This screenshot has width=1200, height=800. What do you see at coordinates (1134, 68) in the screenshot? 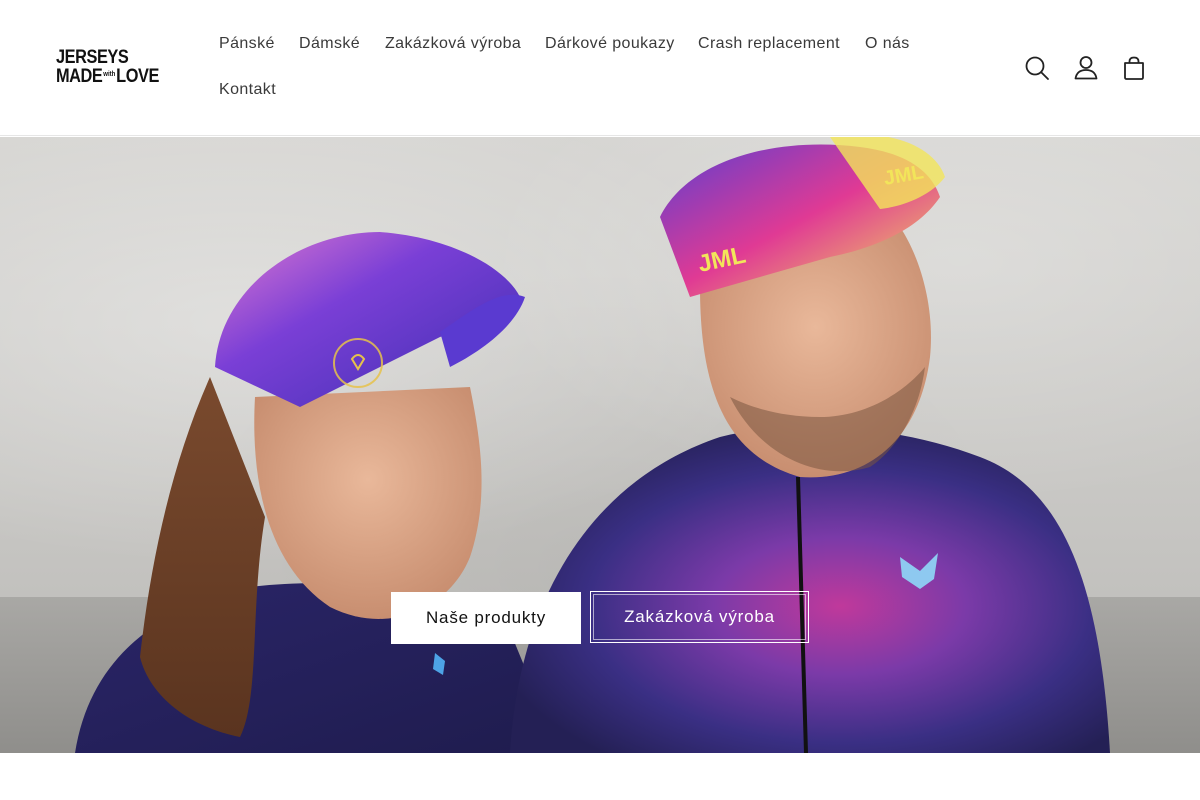
I see `cart-icon` at bounding box center [1134, 68].